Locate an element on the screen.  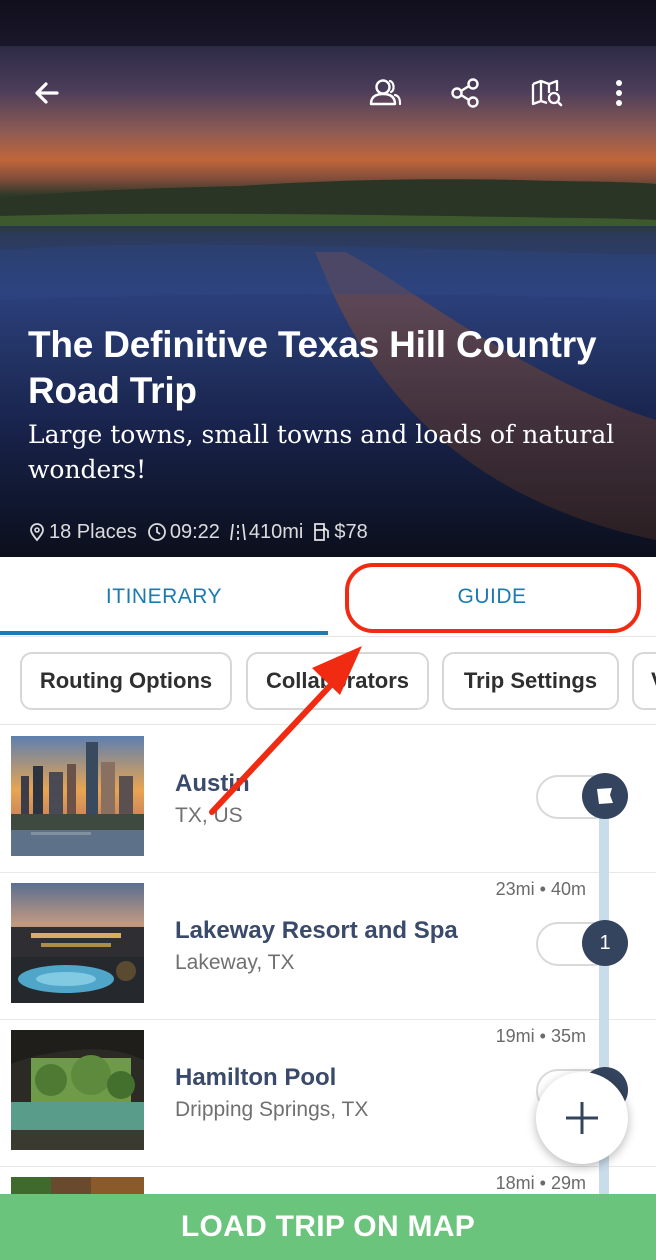
back-button is located at coordinates (47, 93).